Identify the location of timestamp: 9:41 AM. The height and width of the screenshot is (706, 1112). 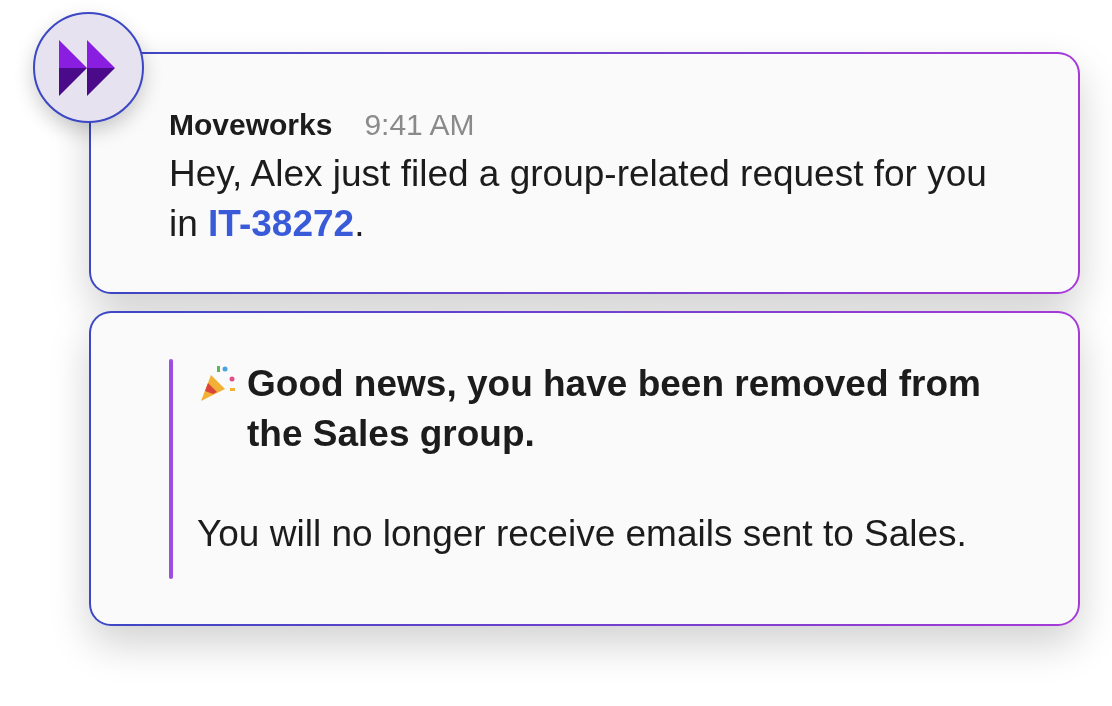
(419, 125).